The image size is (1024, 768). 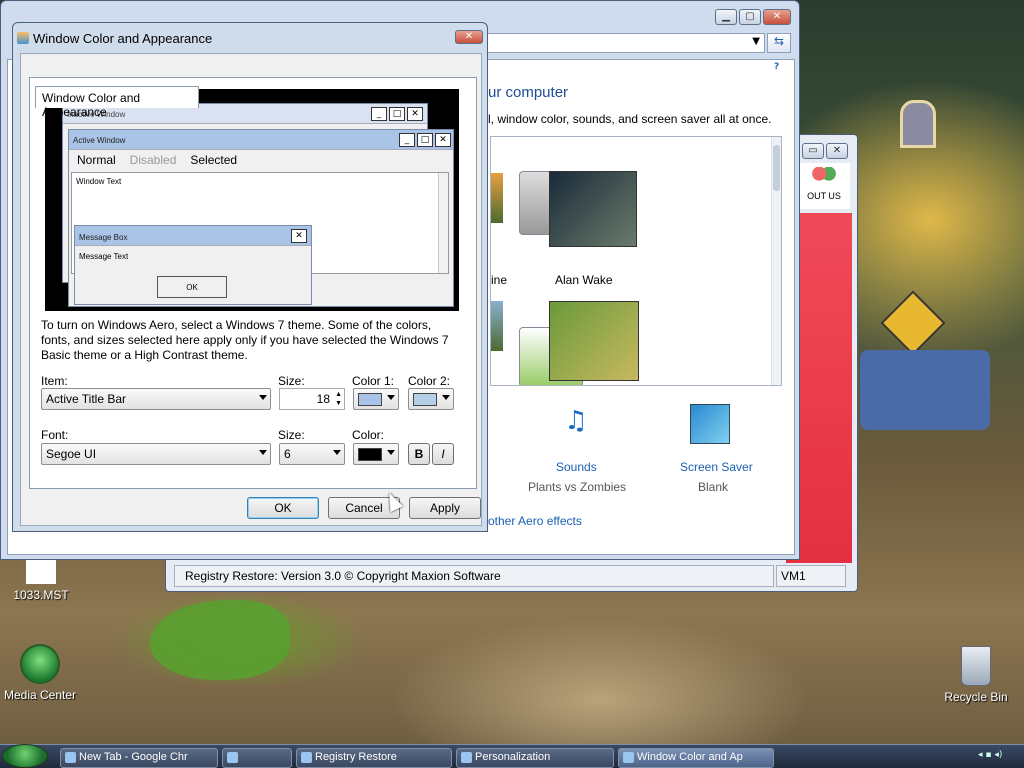 What do you see at coordinates (370, 454) in the screenshot?
I see `font-color-swatch` at bounding box center [370, 454].